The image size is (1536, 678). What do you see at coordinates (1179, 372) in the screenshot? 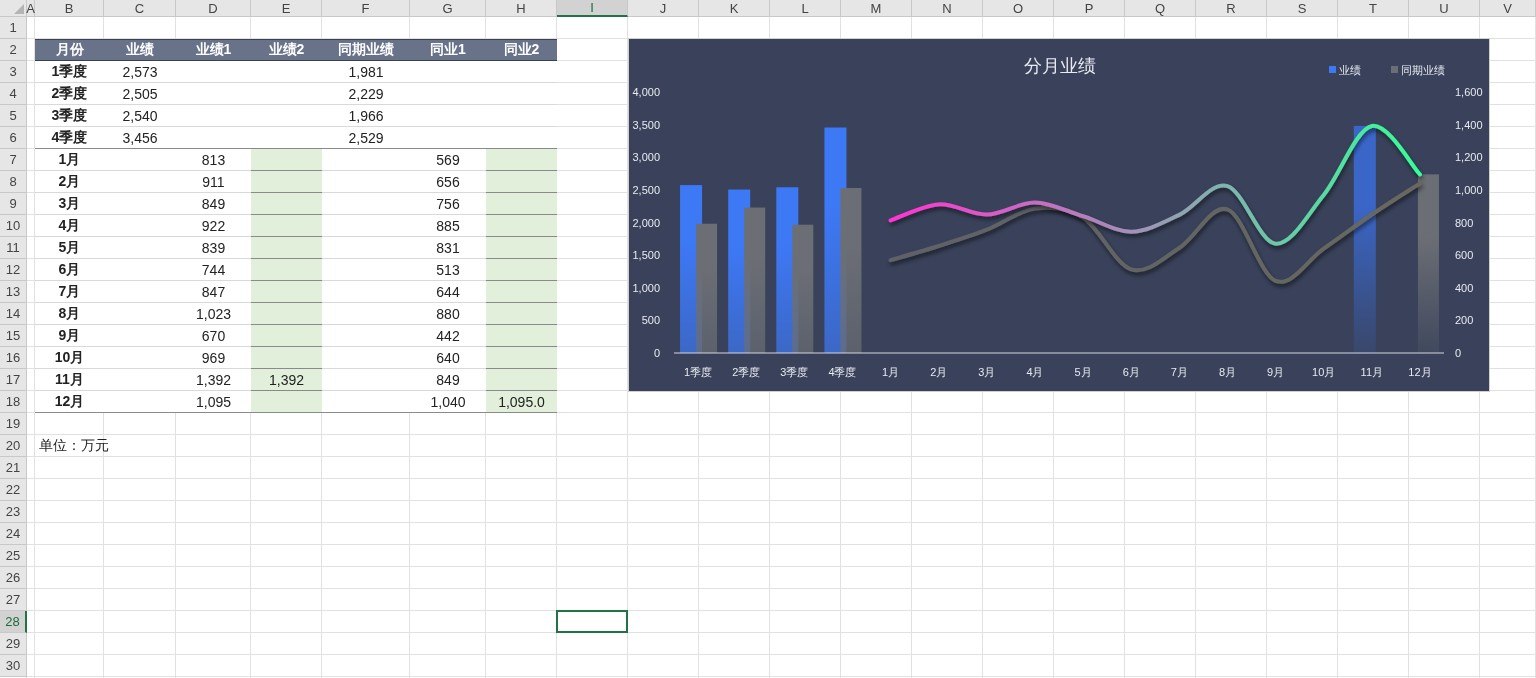
I see `axis-label: 7月` at bounding box center [1179, 372].